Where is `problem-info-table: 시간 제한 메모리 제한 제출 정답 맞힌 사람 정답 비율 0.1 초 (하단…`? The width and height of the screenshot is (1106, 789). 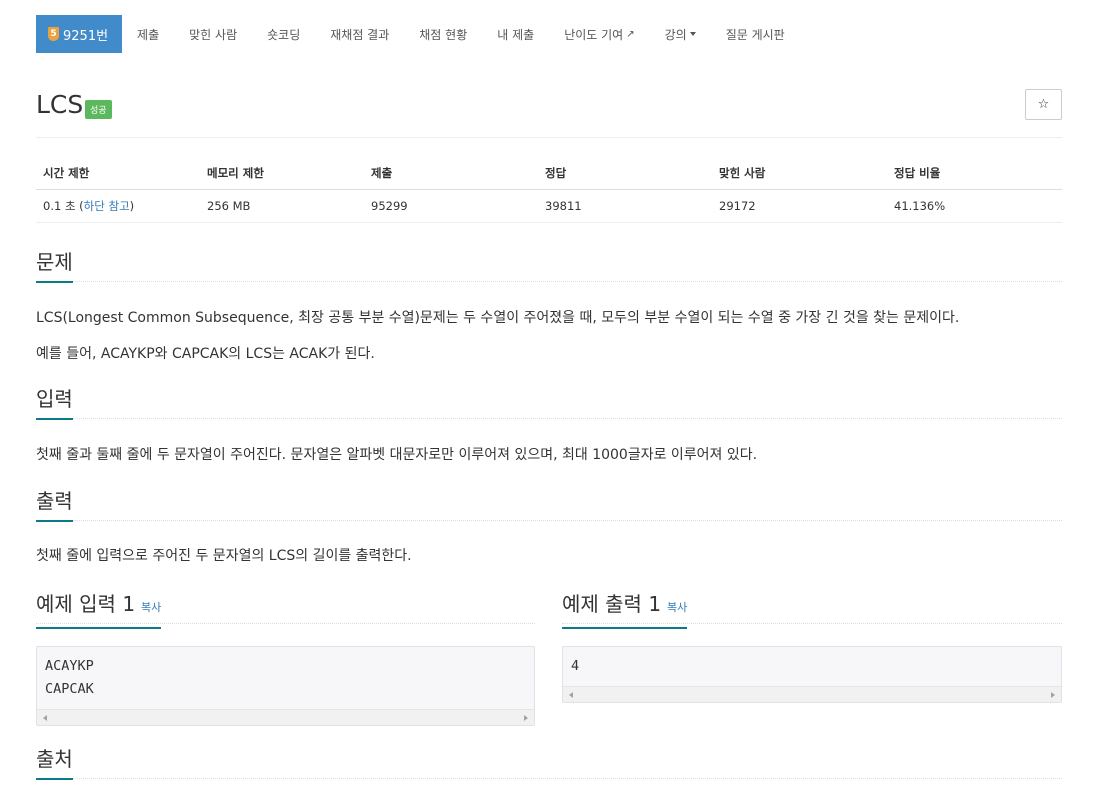
problem-info-table: 시간 제한 메모리 제한 제출 정답 맞힌 사람 정답 비율 0.1 초 (하단… is located at coordinates (549, 190).